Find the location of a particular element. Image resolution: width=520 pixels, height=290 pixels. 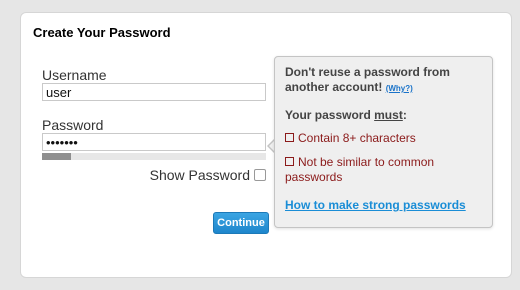

password-strength-meter is located at coordinates (154, 156).